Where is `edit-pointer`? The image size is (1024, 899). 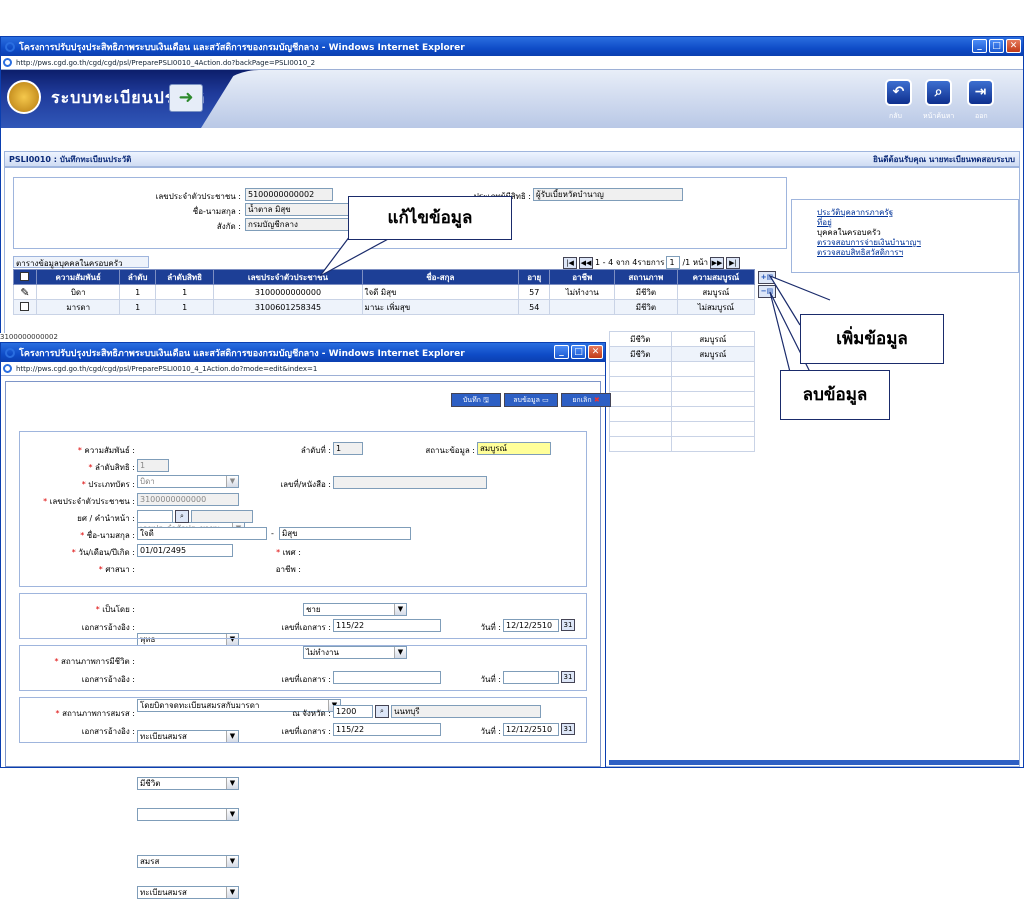
edit-pointer is located at coordinates (355, 256).